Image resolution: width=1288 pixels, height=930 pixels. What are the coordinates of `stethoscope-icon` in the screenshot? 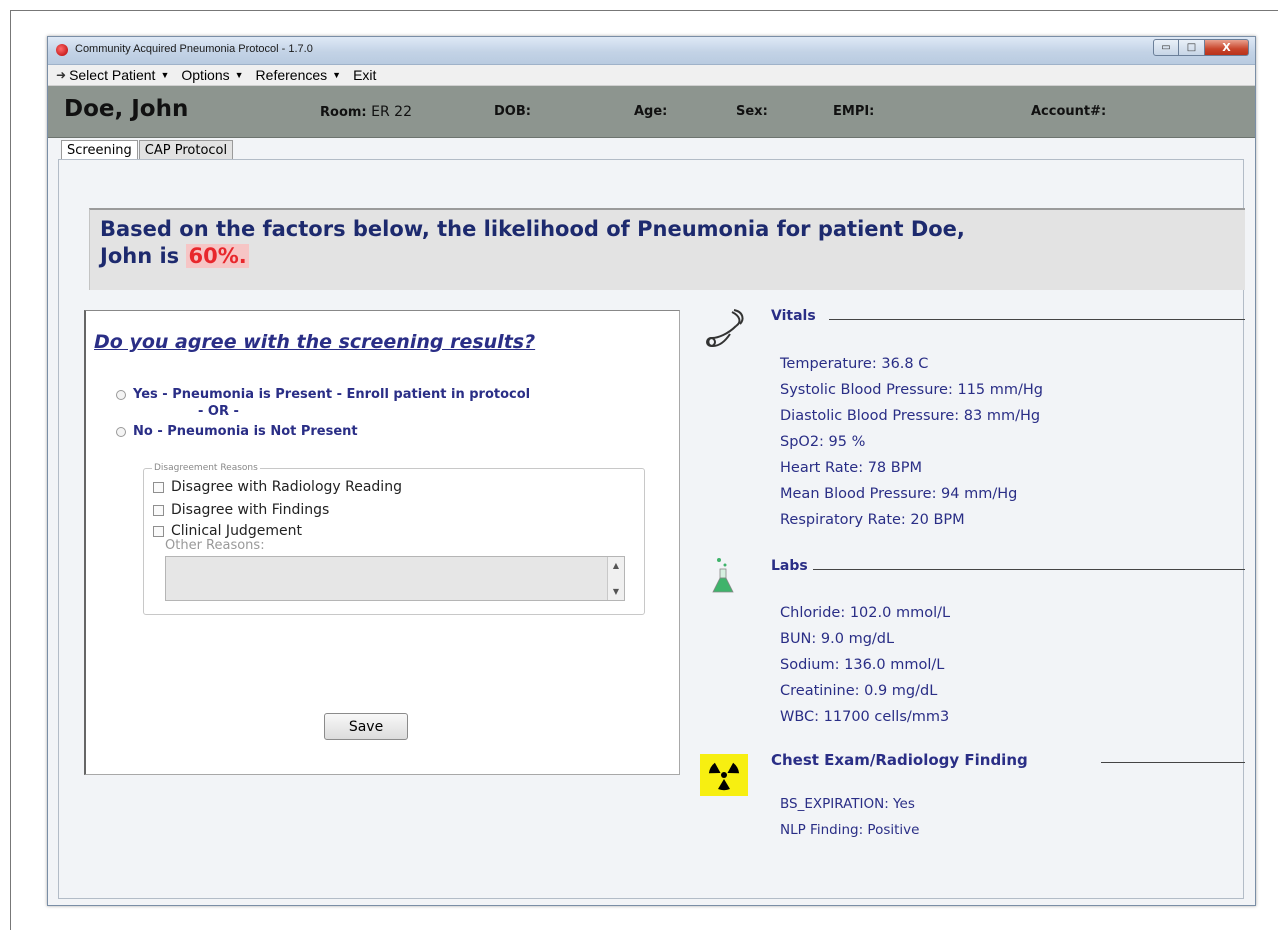 It's located at (725, 332).